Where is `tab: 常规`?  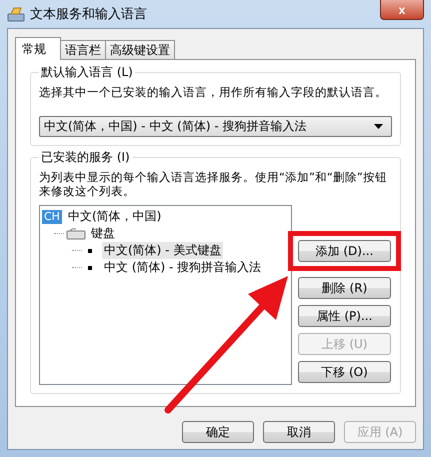 tab: 常规 is located at coordinates (38, 48).